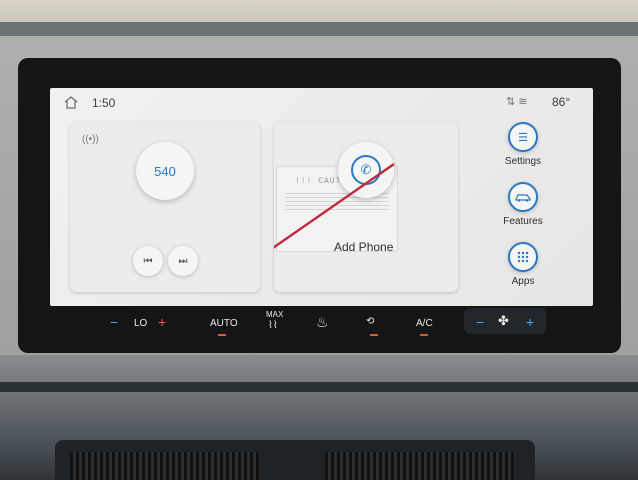 Image resolution: width=638 pixels, height=480 pixels. What do you see at coordinates (104, 103) in the screenshot?
I see `clock: 1:50` at bounding box center [104, 103].